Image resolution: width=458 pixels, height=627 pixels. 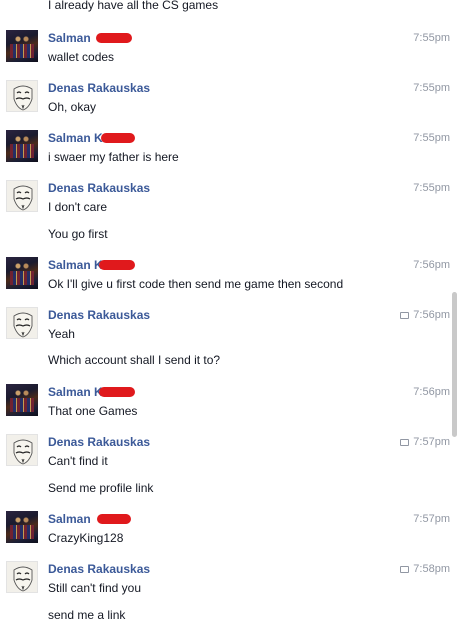 I want to click on timestamp-with-seen: 7:57pm, so click(x=425, y=442).